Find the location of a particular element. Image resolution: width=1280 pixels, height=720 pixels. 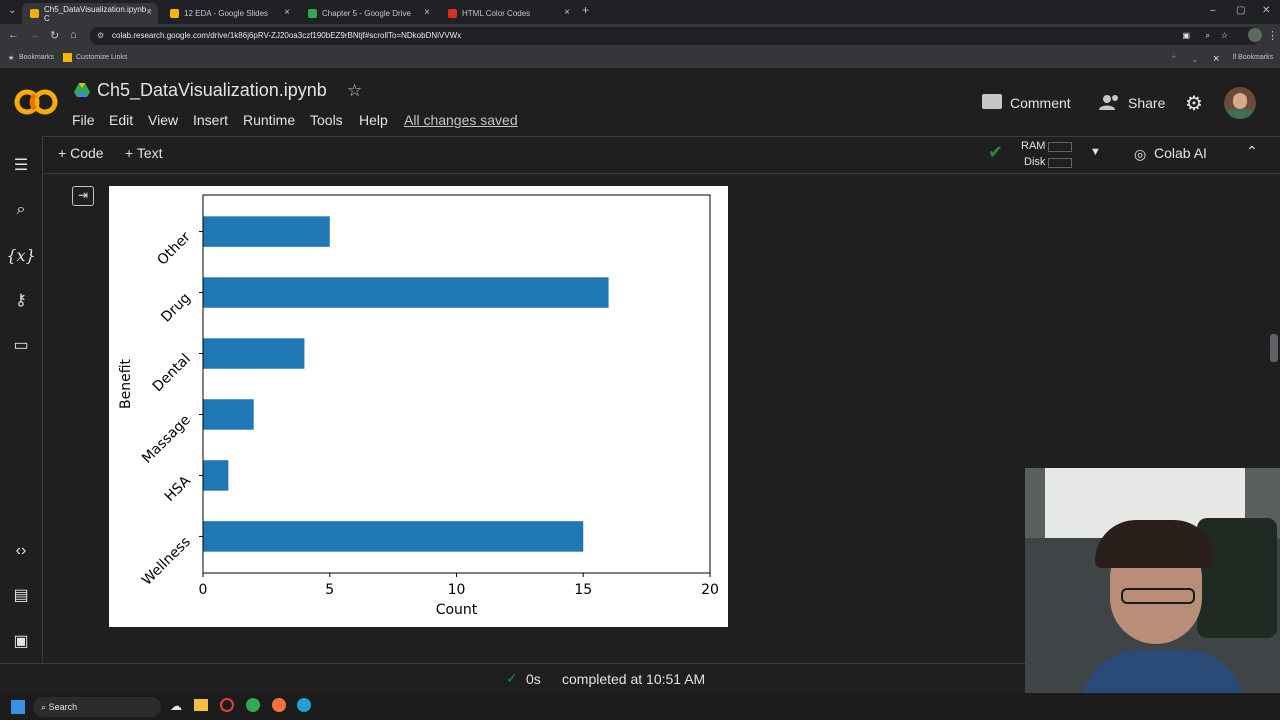

bar-wellness is located at coordinates (393, 536).